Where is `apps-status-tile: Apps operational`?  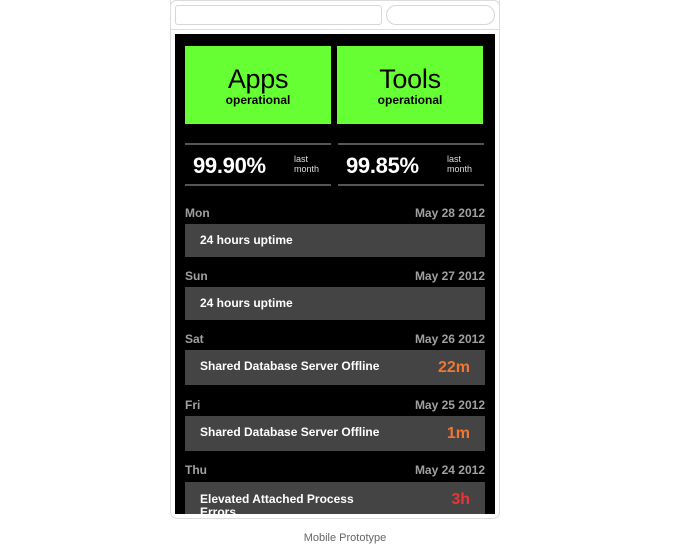
apps-status-tile: Apps operational is located at coordinates (258, 85).